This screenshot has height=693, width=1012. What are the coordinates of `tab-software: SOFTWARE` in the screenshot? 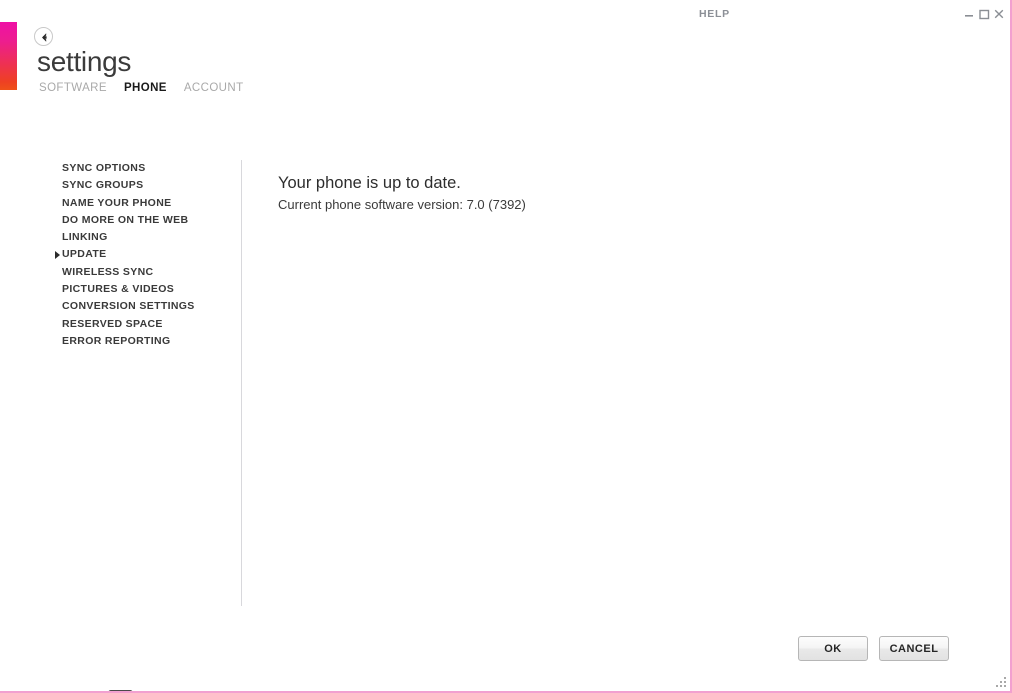 It's located at (73, 88).